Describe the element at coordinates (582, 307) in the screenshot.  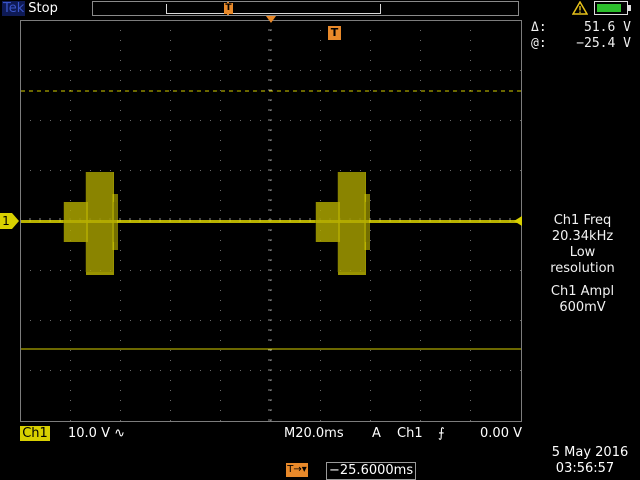
I see `ch1-ampl-value: 600mV` at that location.